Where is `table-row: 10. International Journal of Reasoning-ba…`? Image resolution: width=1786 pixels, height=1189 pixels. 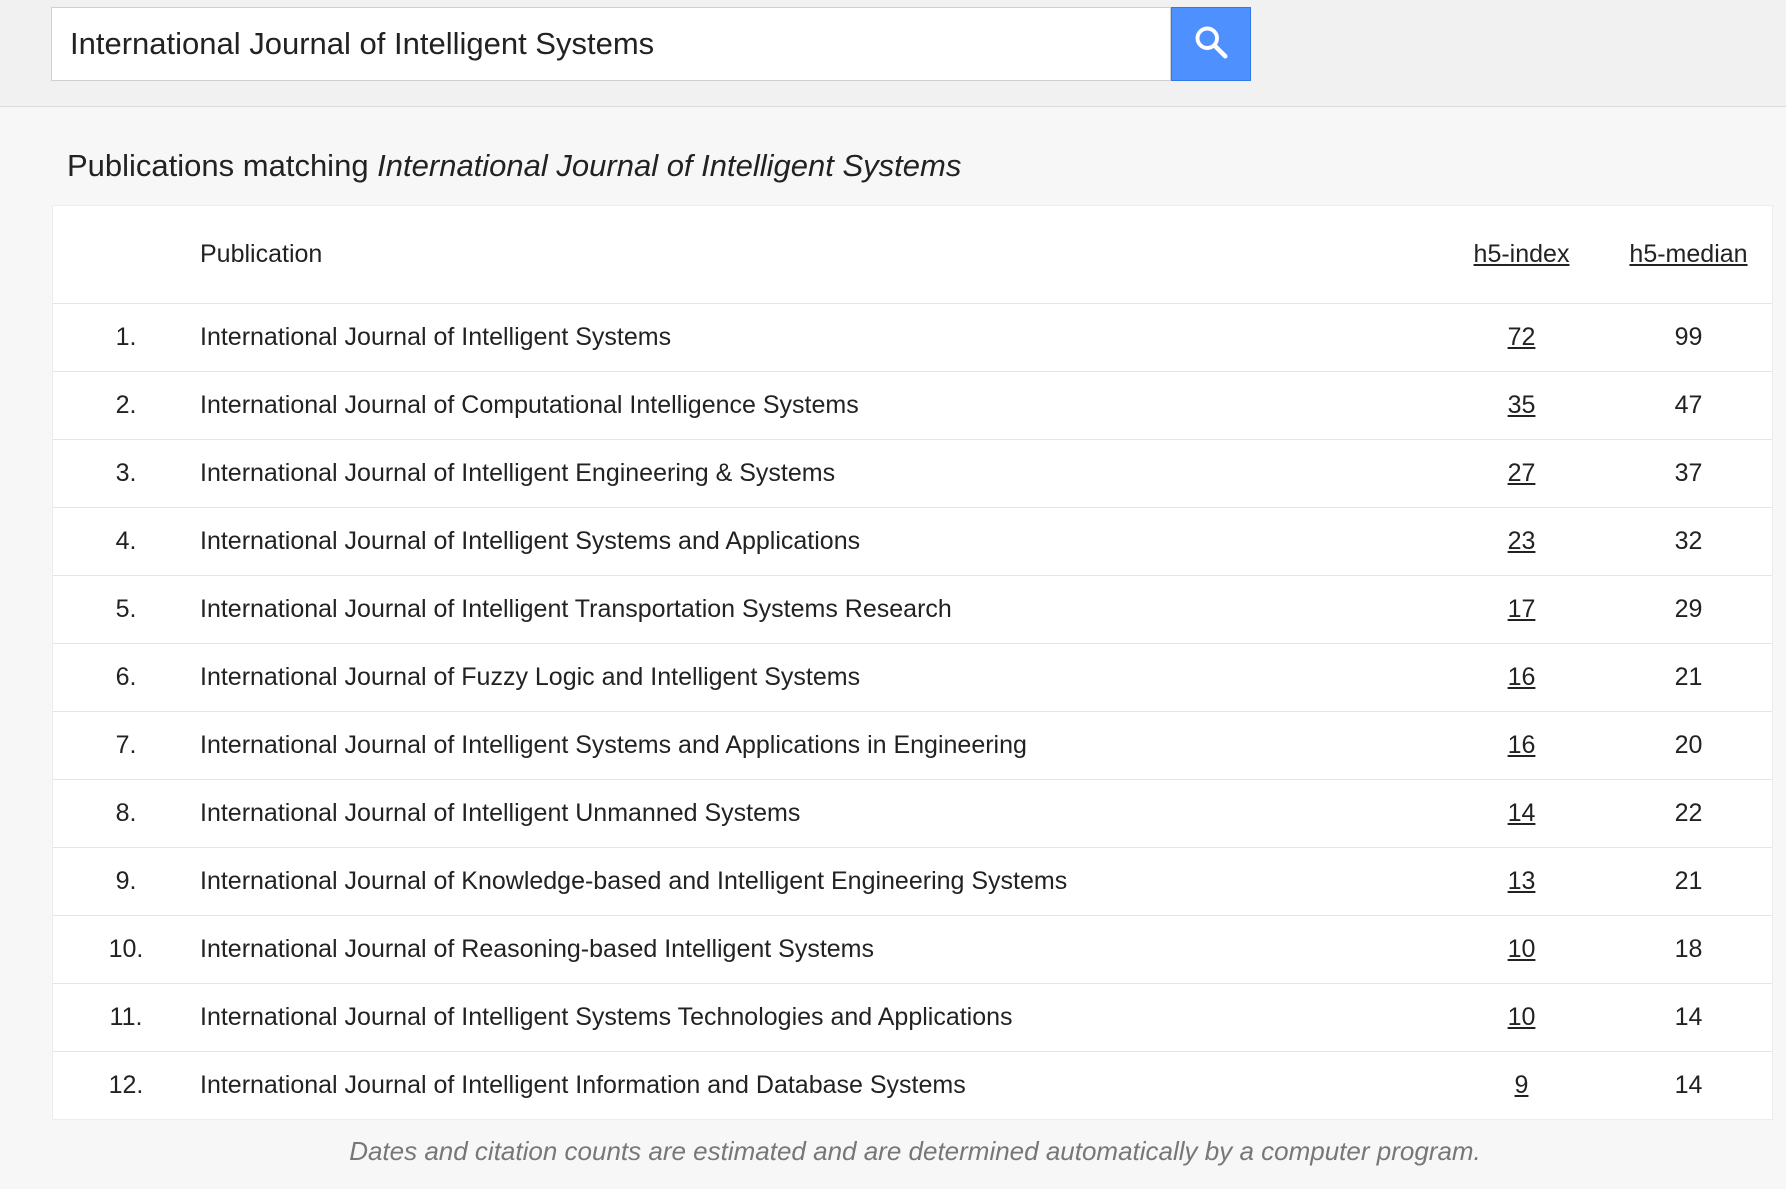
table-row: 10. International Journal of Reasoning-ba… is located at coordinates (912, 949).